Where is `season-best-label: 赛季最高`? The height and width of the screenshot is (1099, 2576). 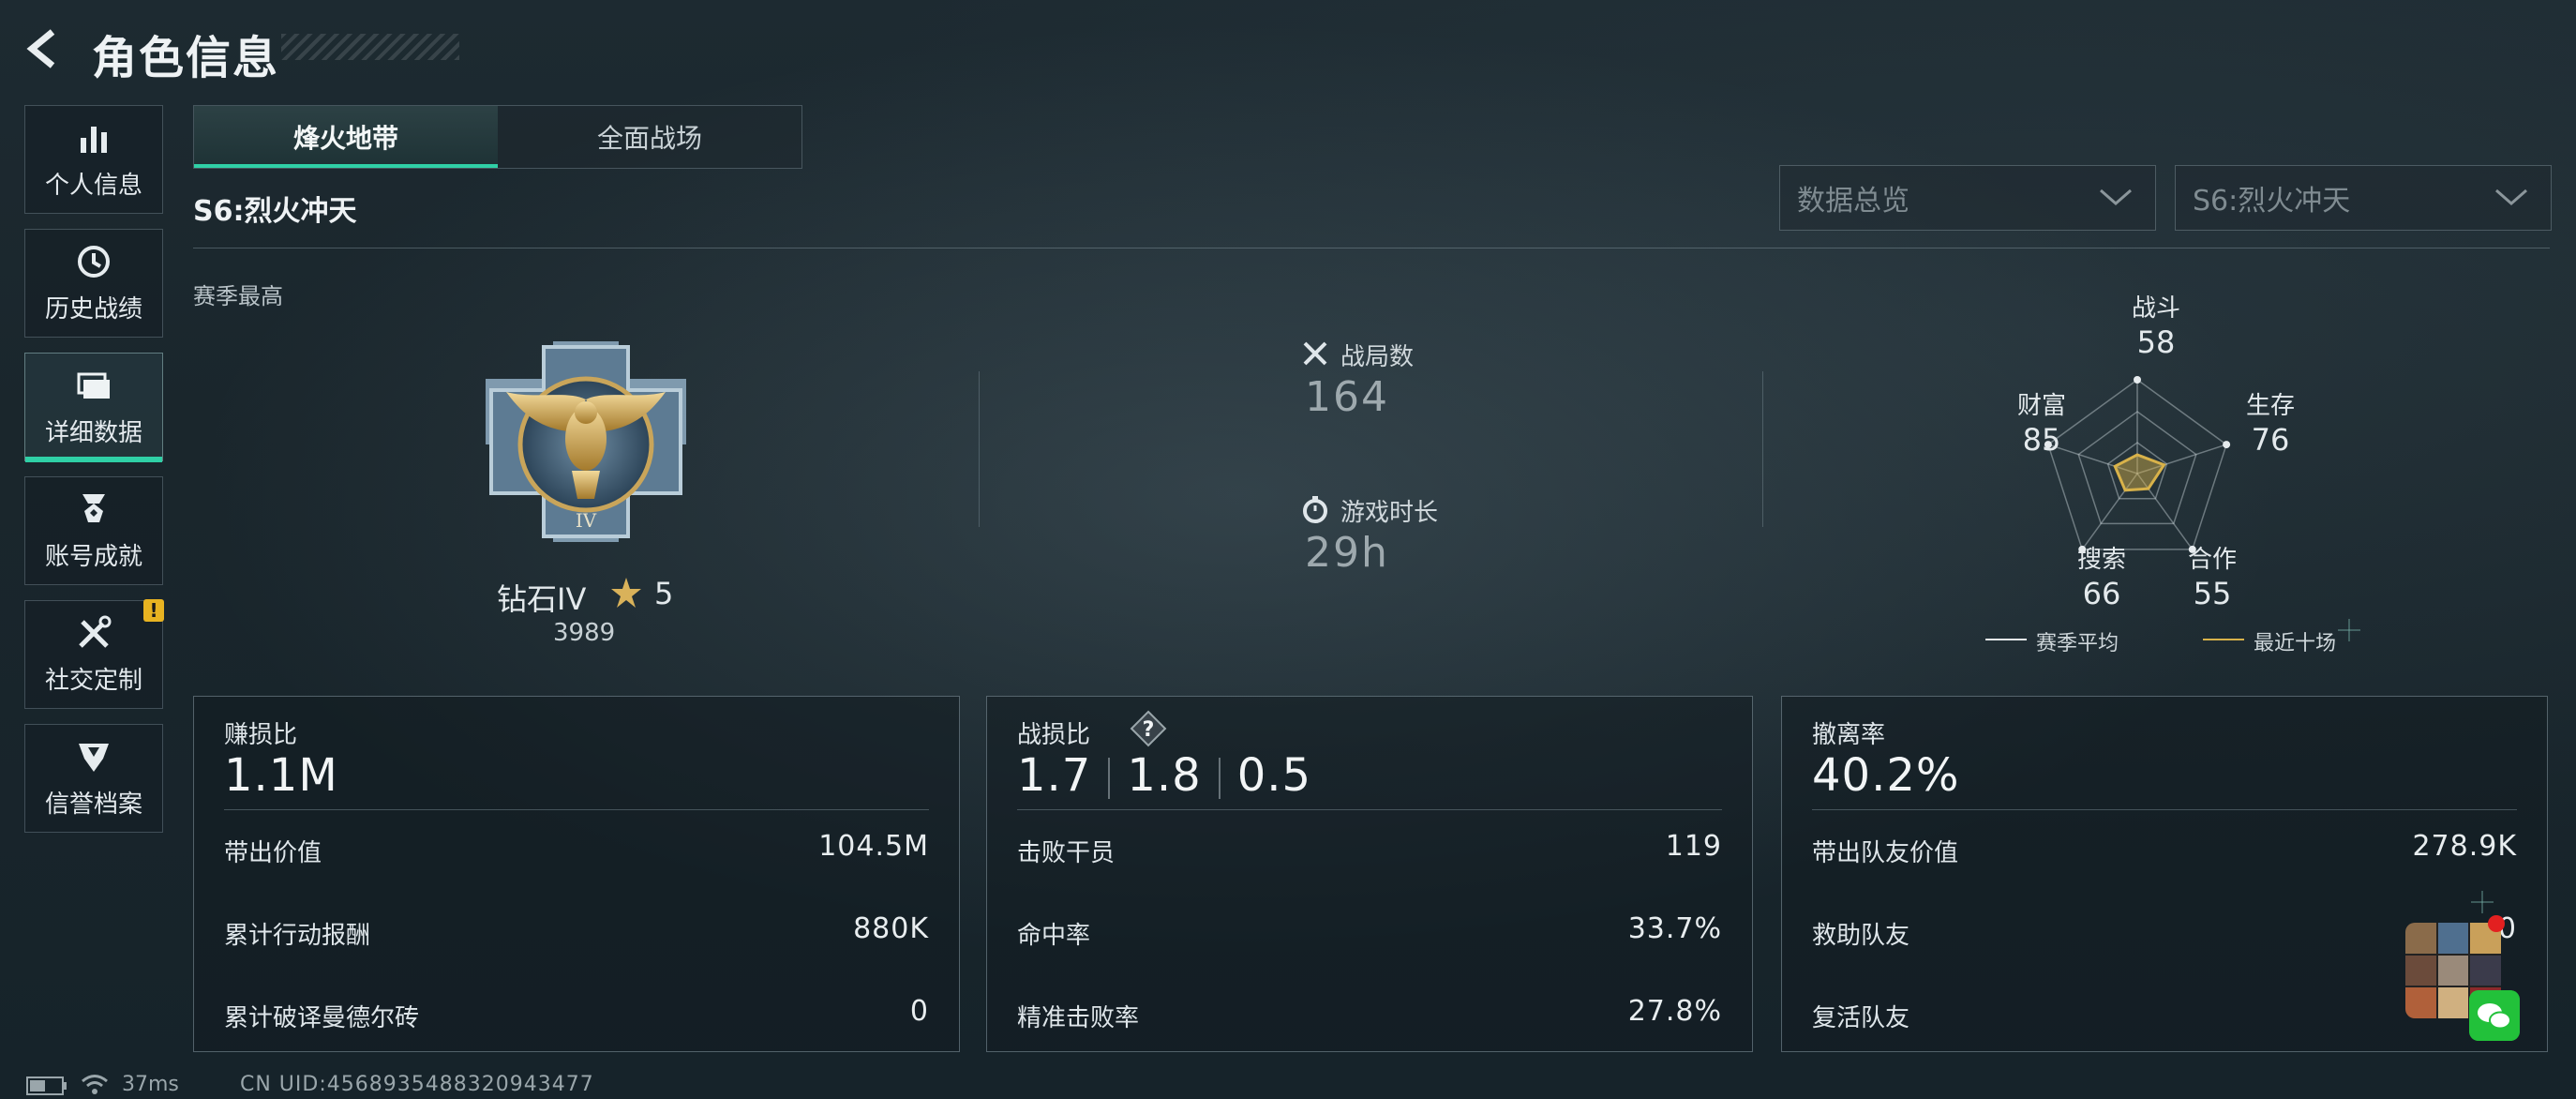
season-best-label: 赛季最高 is located at coordinates (238, 296).